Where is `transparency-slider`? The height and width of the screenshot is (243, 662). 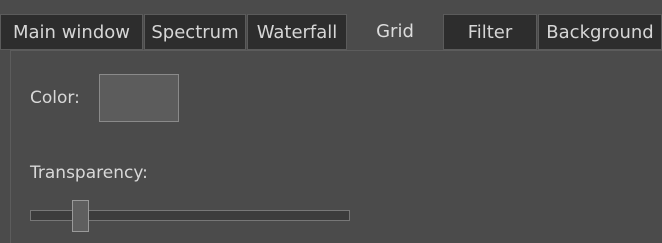
transparency-slider is located at coordinates (190, 216).